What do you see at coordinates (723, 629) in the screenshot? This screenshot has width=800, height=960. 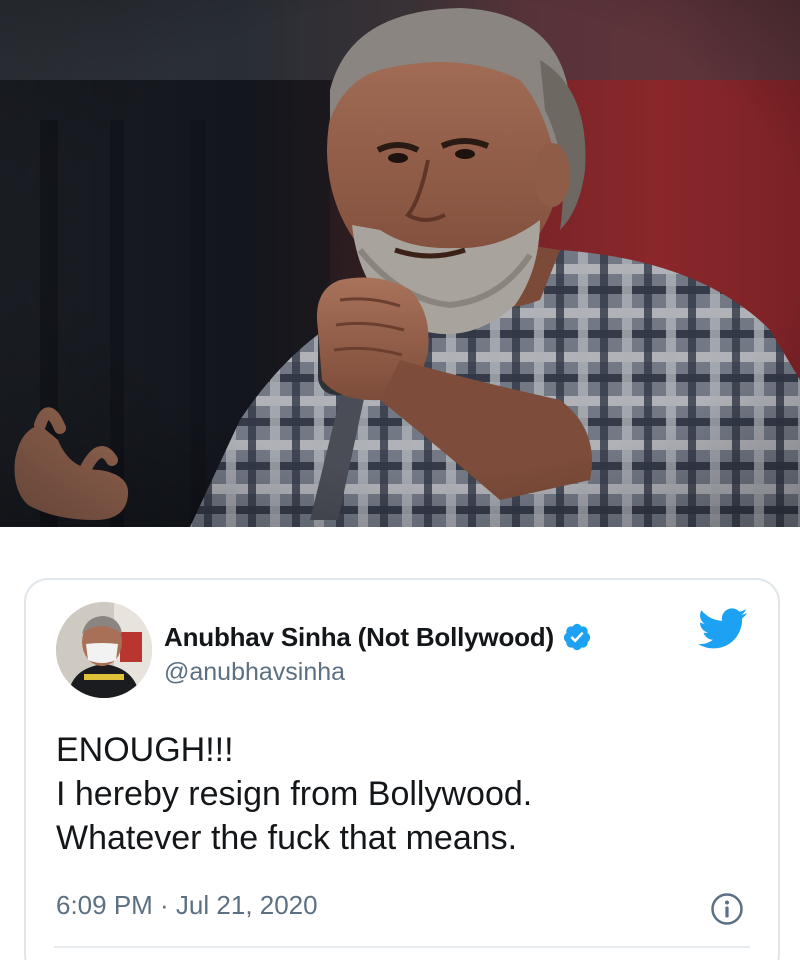 I see `twitter-bird-icon` at bounding box center [723, 629].